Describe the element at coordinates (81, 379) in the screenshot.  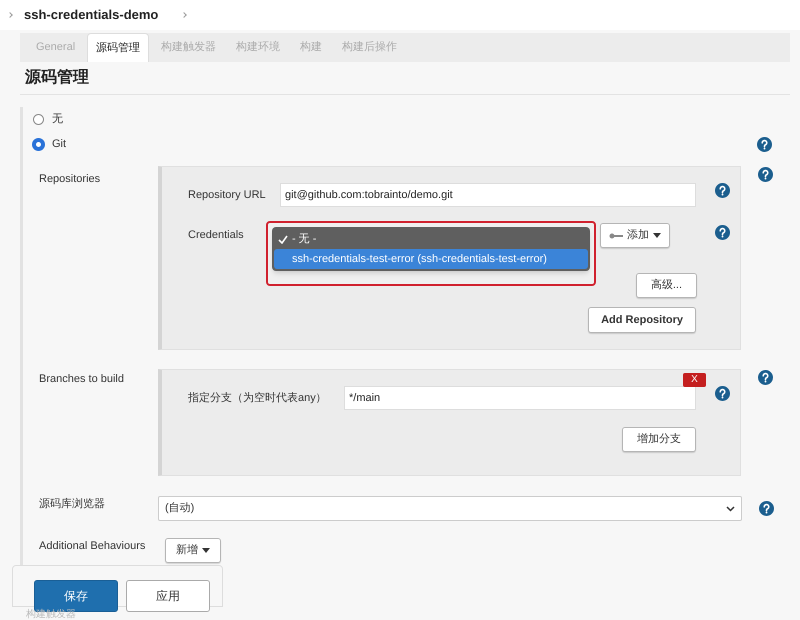
I see `field-label: Branches to build` at that location.